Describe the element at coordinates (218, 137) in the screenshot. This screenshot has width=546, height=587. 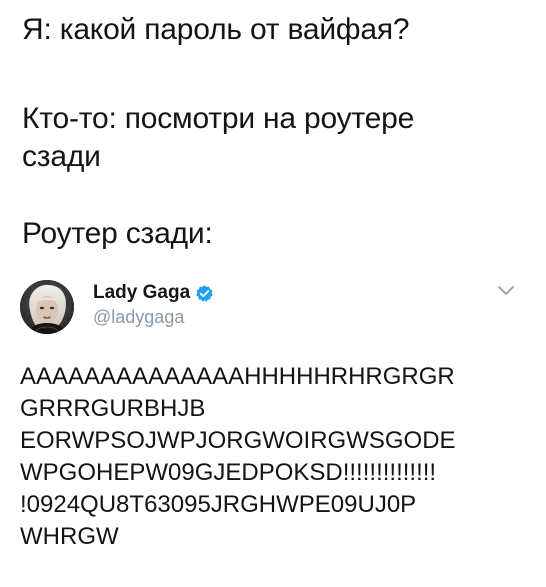
I see `caption-answer: Кто-то: посмотри на роутере сзади` at that location.